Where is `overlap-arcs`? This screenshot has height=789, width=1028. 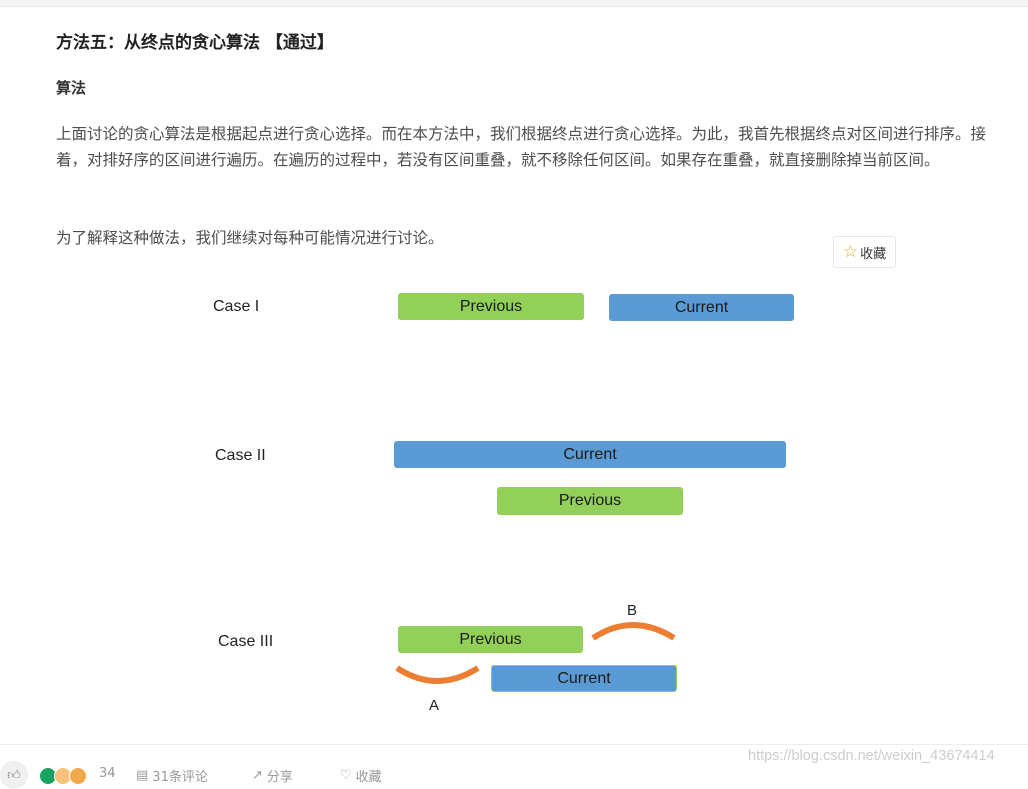 overlap-arcs is located at coordinates (535, 653).